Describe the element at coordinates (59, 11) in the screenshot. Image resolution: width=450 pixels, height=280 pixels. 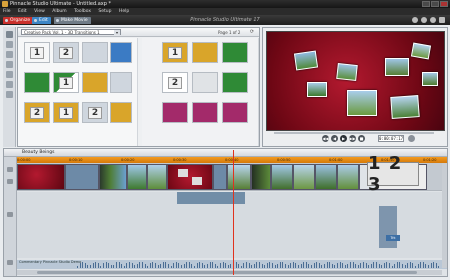
I see `menu-album: Album` at that location.